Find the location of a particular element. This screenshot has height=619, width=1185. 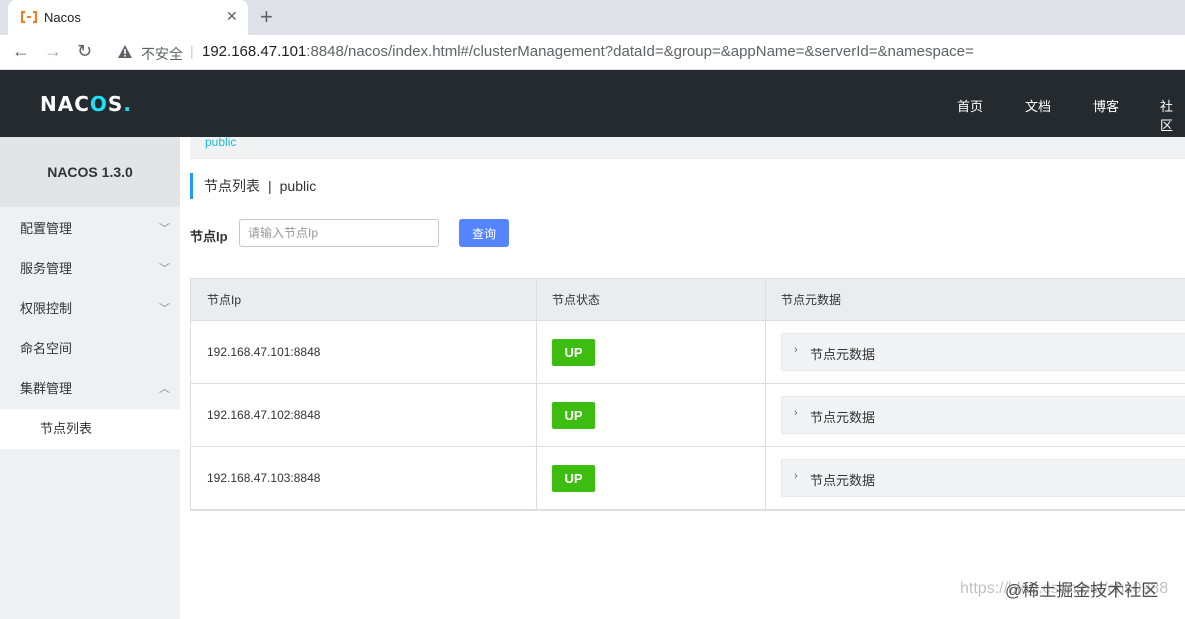

sidebar-item-namespace: 命名空间 is located at coordinates (90, 349).